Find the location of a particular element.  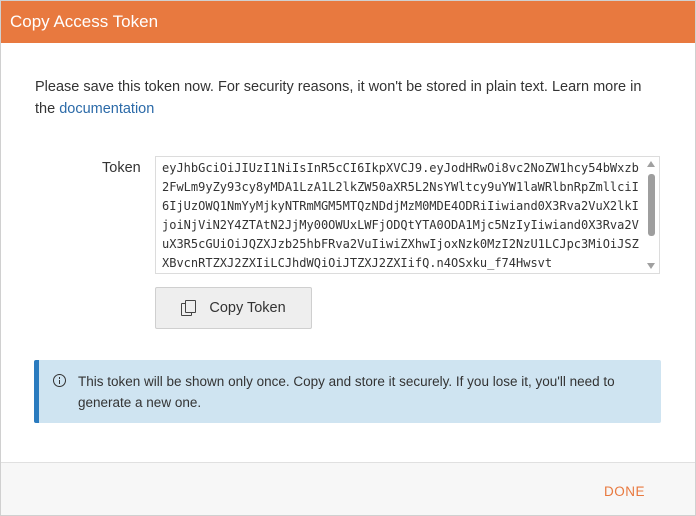

scroll-up-arrow-icon is located at coordinates (651, 164).